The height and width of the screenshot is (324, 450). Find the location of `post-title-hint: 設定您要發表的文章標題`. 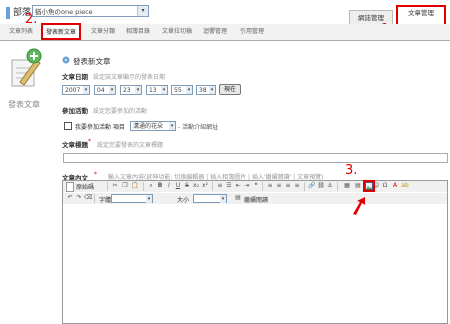

post-title-hint: 設定您要發表的文章標題 is located at coordinates (130, 145).